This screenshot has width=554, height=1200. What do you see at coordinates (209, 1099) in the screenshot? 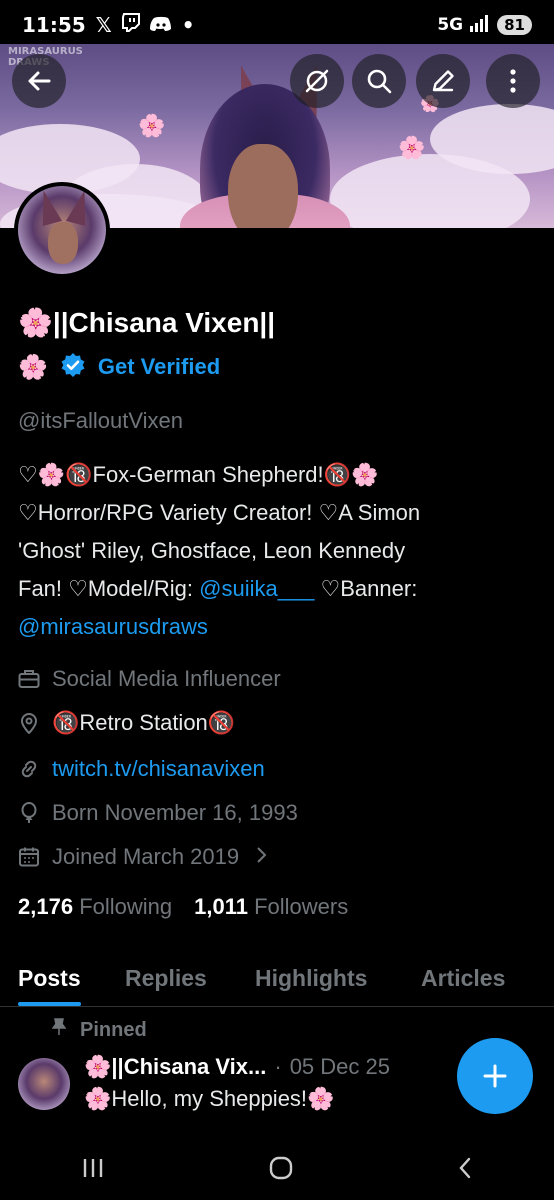
I see `post-text: 🌸Hello, my Sheppies!🌸` at bounding box center [209, 1099].